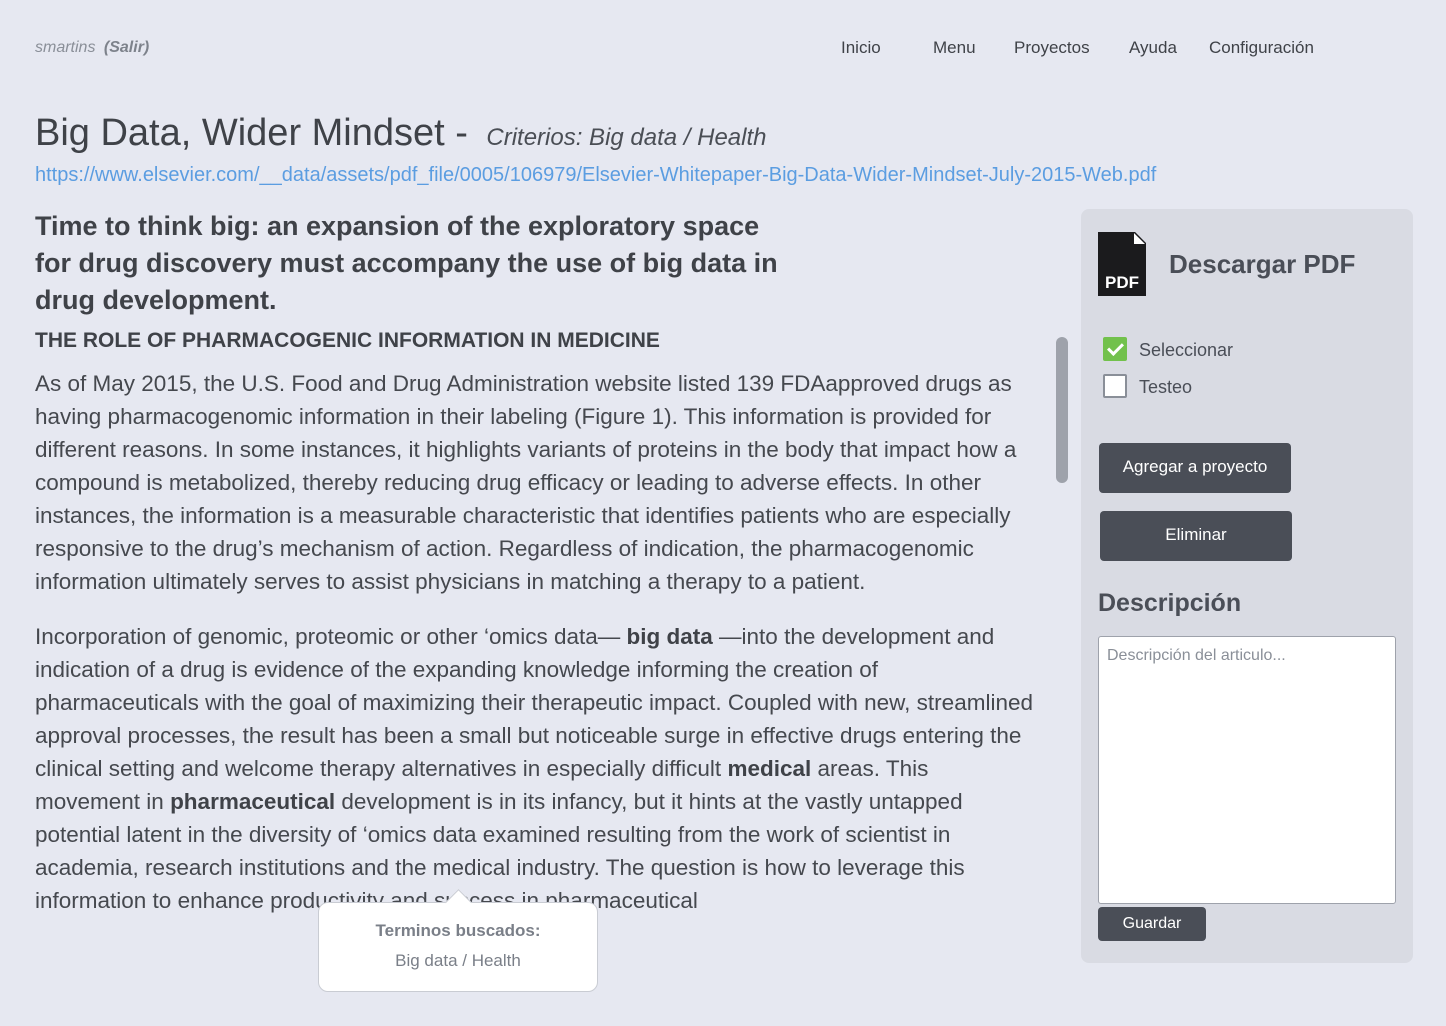  I want to click on select-checkbox-row: Seleccionar, so click(1168, 350).